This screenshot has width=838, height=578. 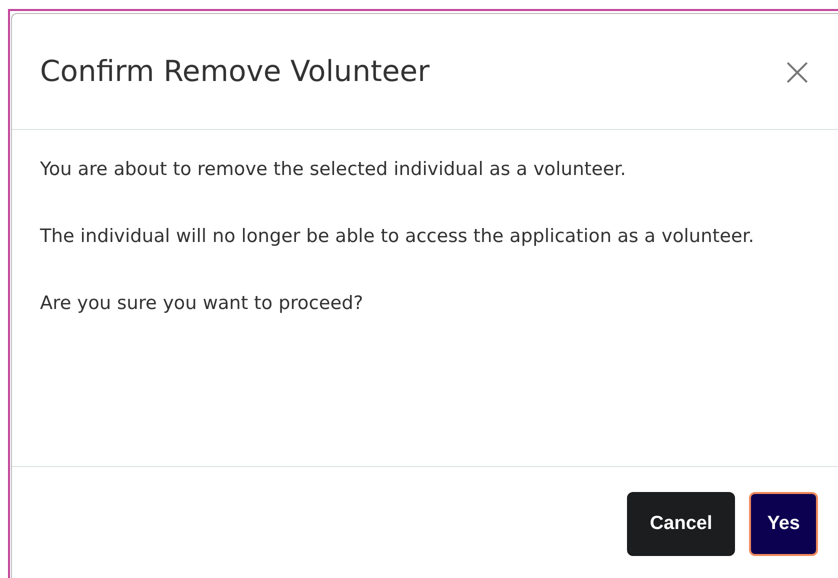 What do you see at coordinates (797, 72) in the screenshot?
I see `close-button: ×` at bounding box center [797, 72].